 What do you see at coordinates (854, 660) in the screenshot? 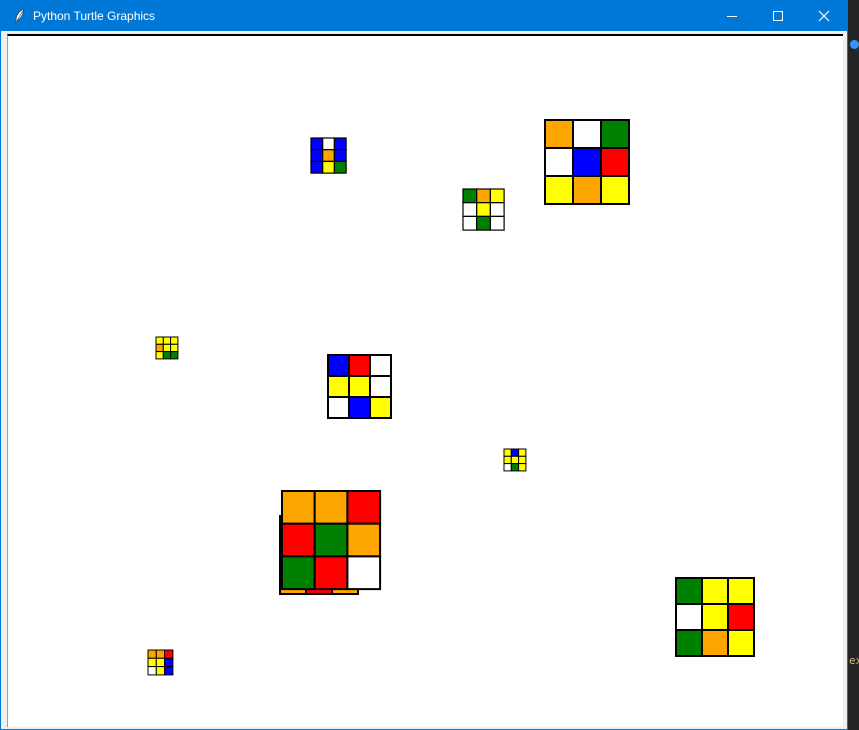
I see `editor-text-fragment: ex` at bounding box center [854, 660].